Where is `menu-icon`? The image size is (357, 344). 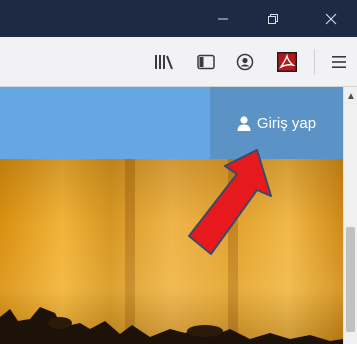 menu-icon is located at coordinates (339, 62).